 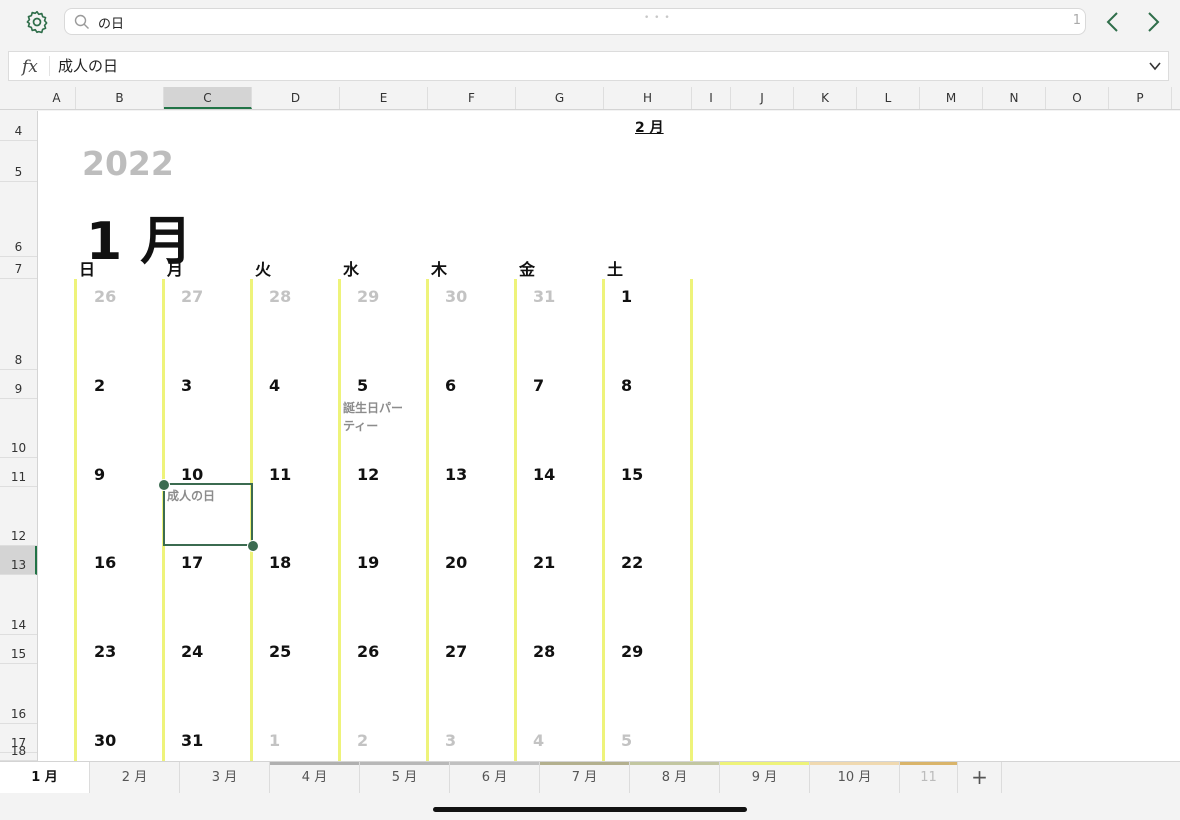 I want to click on sheet-tab: 10 月, so click(x=855, y=777).